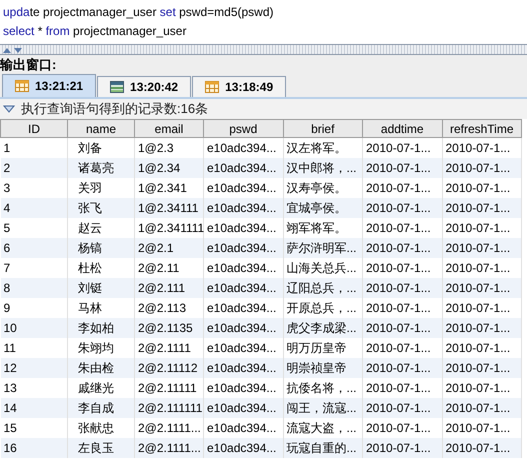 This screenshot has width=527, height=463. Describe the element at coordinates (169, 208) in the screenshot. I see `table-cell: 1@2.34111` at that location.